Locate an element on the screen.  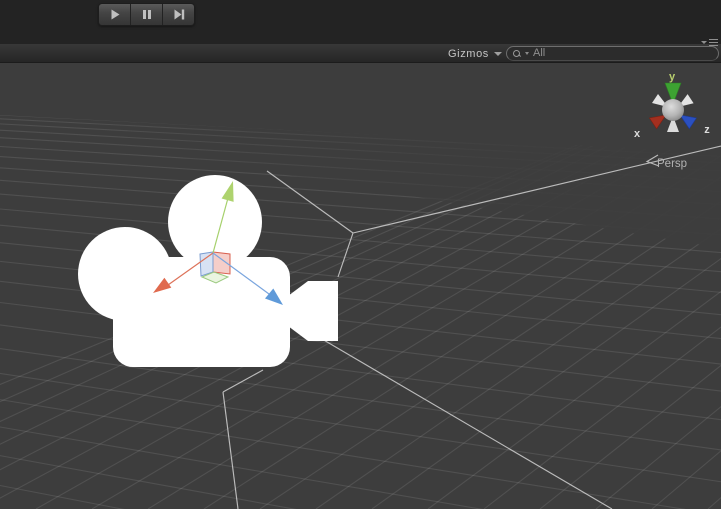
step-forward-icon is located at coordinates (179, 14).